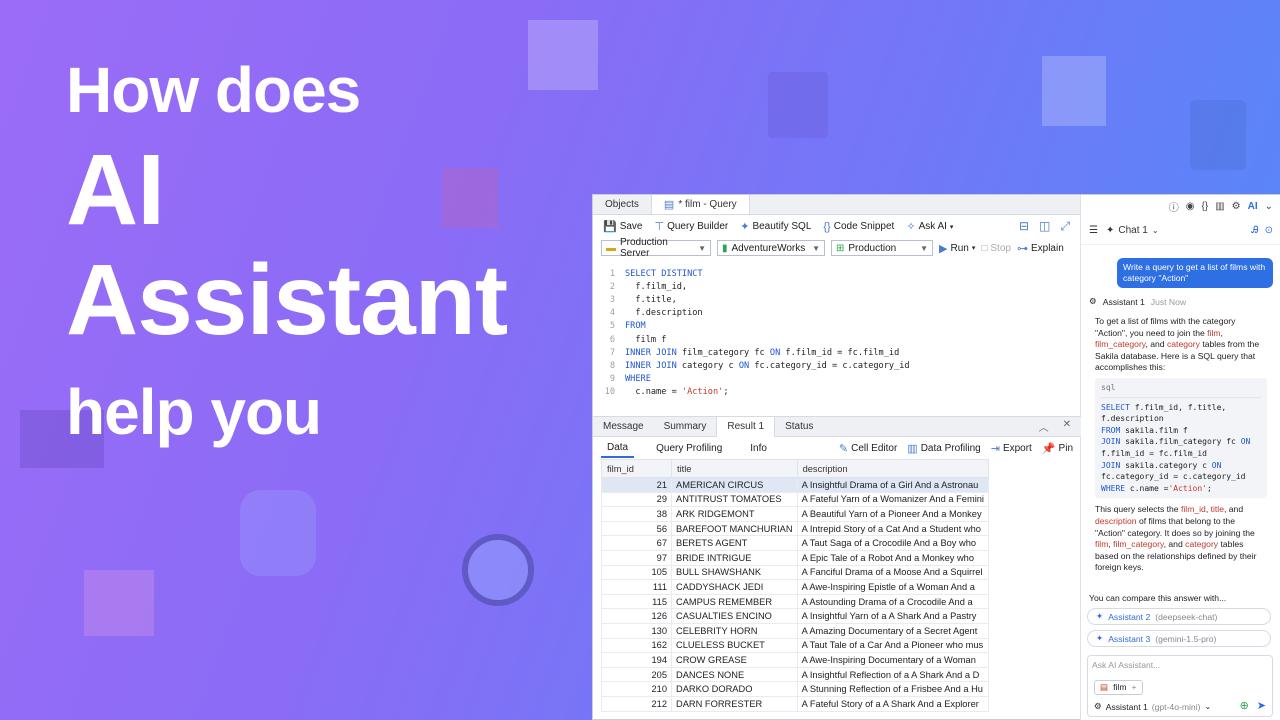 This screenshot has width=1280, height=720. Describe the element at coordinates (636, 587) in the screenshot. I see `table-cell: 111` at that location.